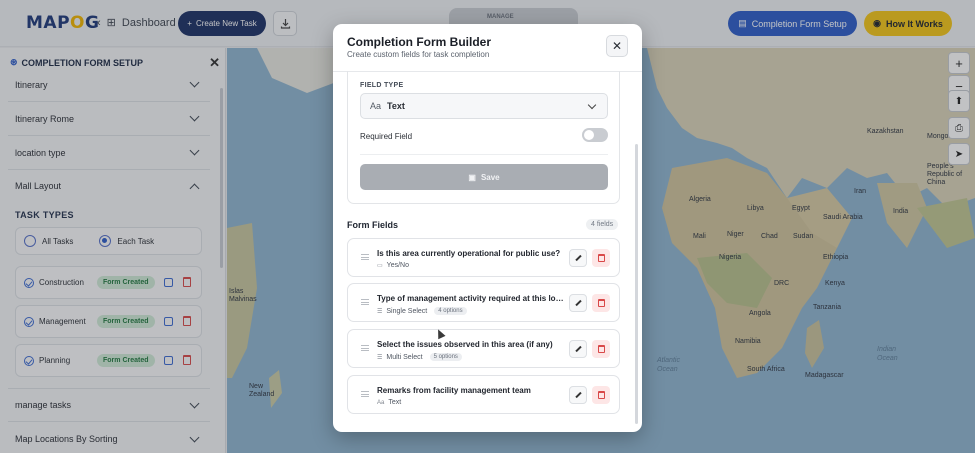 The height and width of the screenshot is (453, 975). Describe the element at coordinates (484, 106) in the screenshot. I see `field-type-select: Aa Text` at that location.